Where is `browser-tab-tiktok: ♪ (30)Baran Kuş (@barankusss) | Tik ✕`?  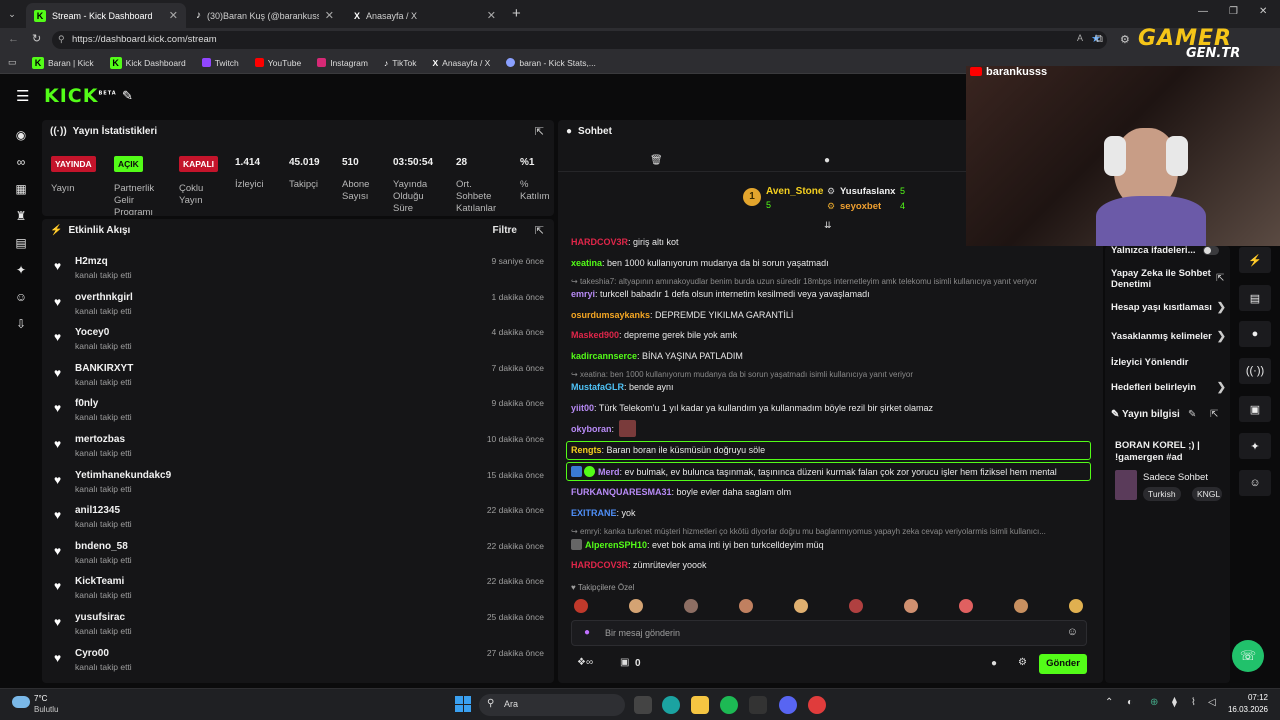
browser-tab-tiktok: ♪ (30)Baran Kuş (@barankusss) | Tik ✕ is located at coordinates (265, 15).